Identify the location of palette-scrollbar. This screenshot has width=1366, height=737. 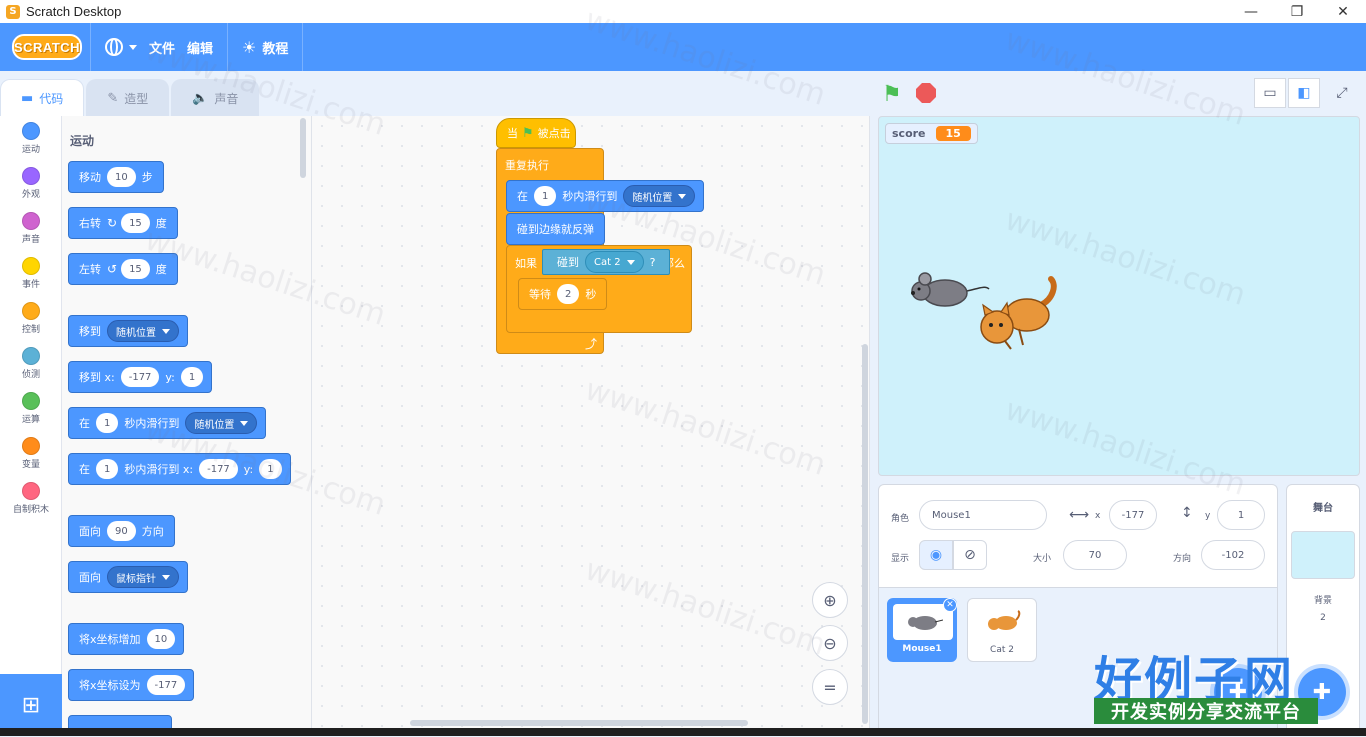
(303, 148).